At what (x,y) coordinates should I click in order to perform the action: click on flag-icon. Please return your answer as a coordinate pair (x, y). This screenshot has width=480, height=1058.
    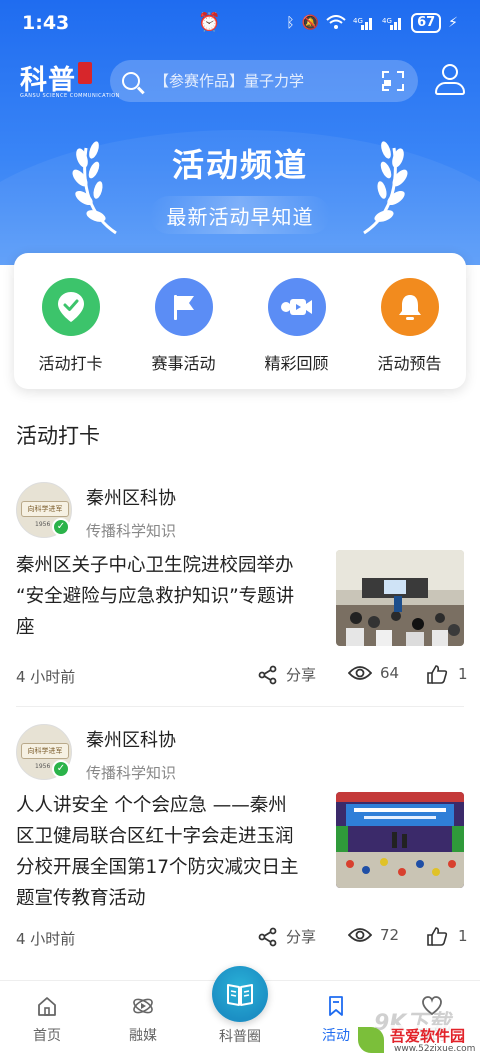
    Looking at the image, I should click on (183, 307).